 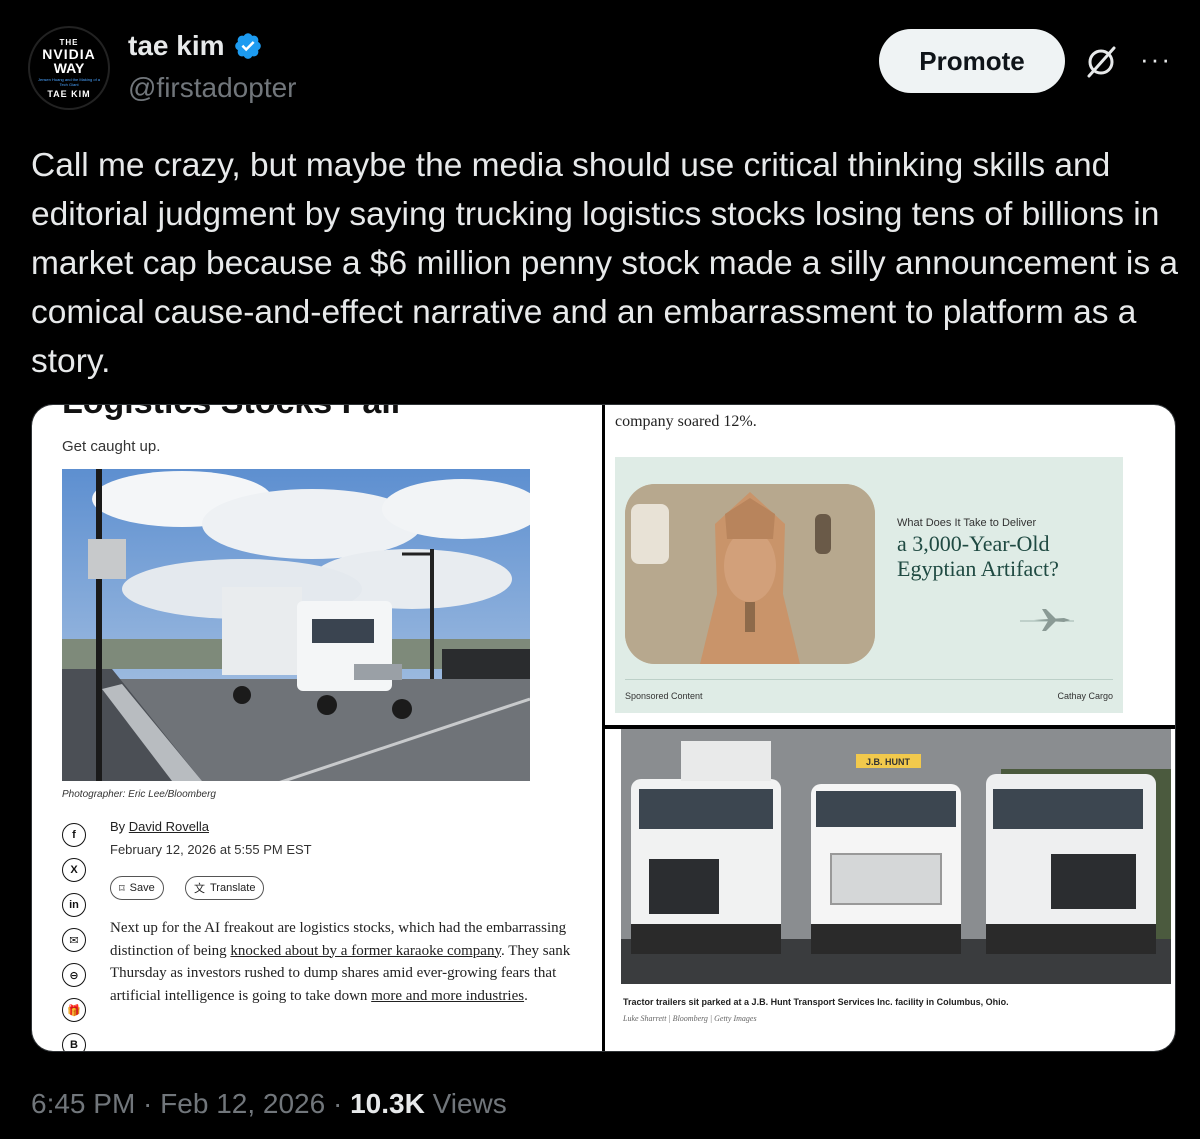 I want to click on translate-button: 文 Translate, so click(x=225, y=888).